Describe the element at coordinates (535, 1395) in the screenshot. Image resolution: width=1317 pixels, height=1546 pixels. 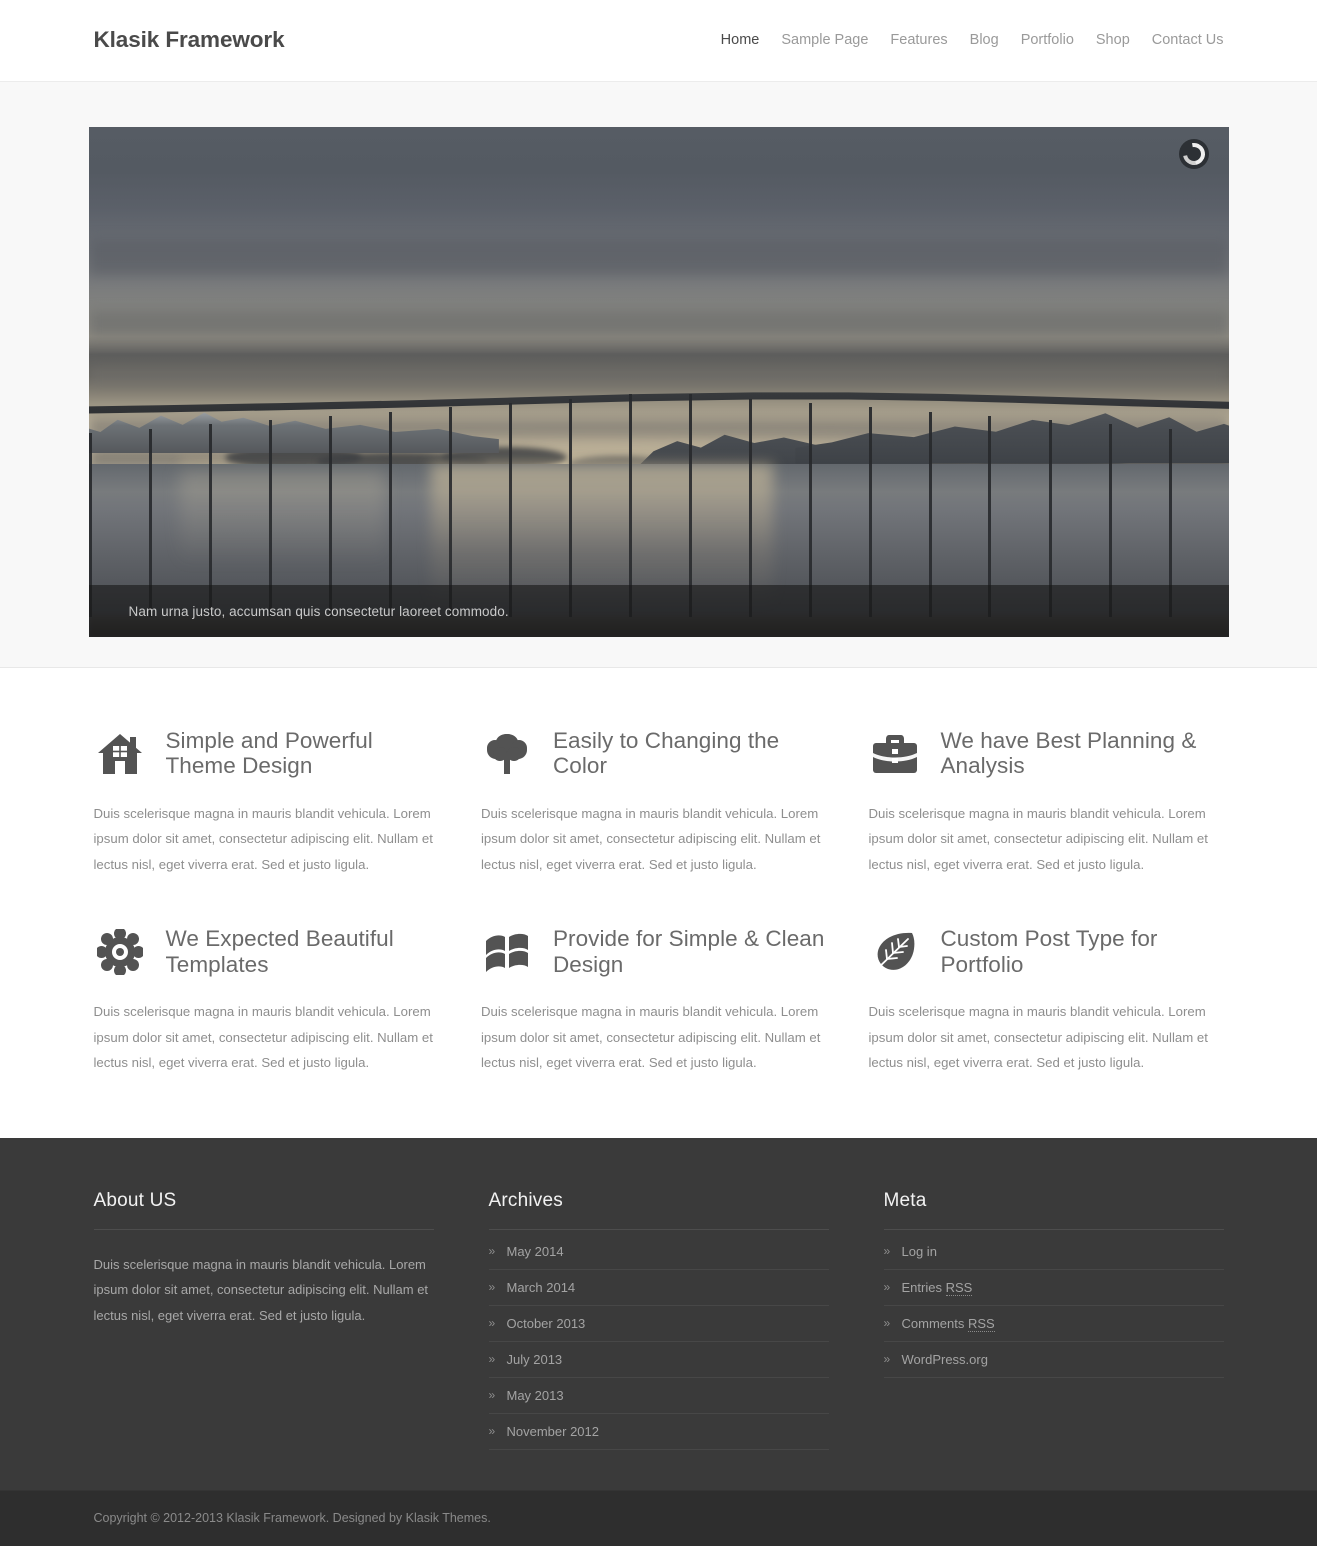
I see `archive-label: May 2013` at that location.